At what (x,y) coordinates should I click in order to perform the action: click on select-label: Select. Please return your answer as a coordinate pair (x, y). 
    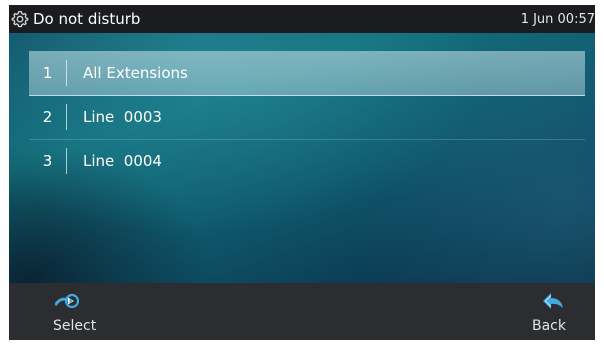
    Looking at the image, I should click on (75, 326).